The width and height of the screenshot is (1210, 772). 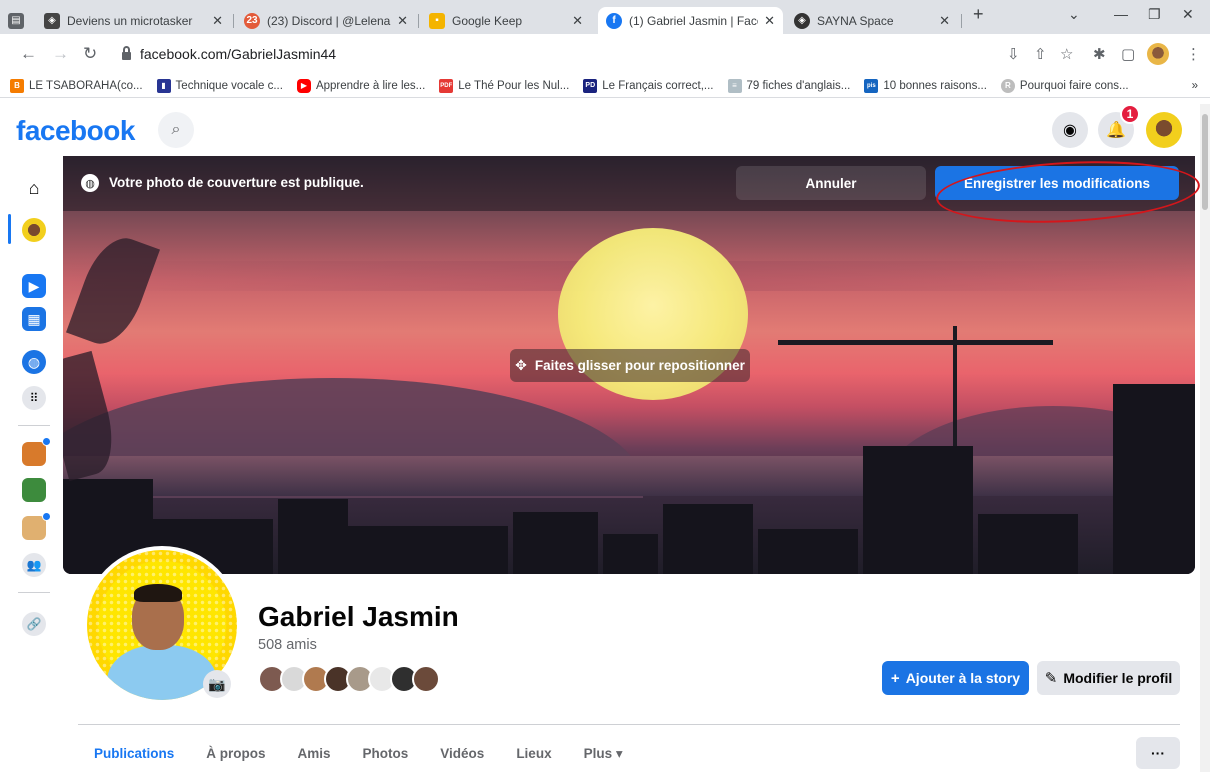 I want to click on browser-tab-microtasker: ◈ Deviens un microtasker ✕, so click(x=133, y=20).